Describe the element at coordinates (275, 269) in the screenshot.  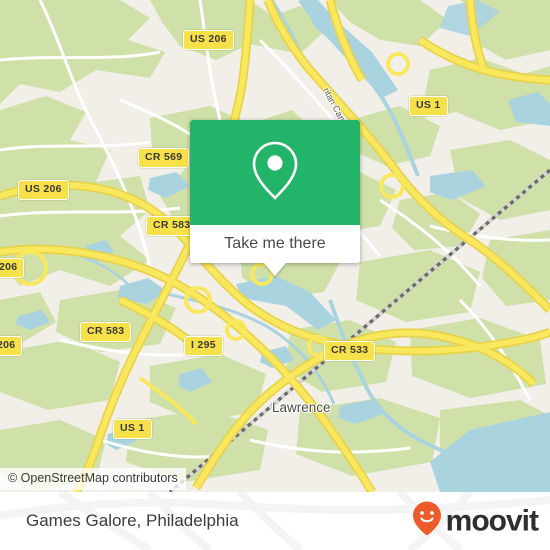
I see `popup-pointer` at that location.